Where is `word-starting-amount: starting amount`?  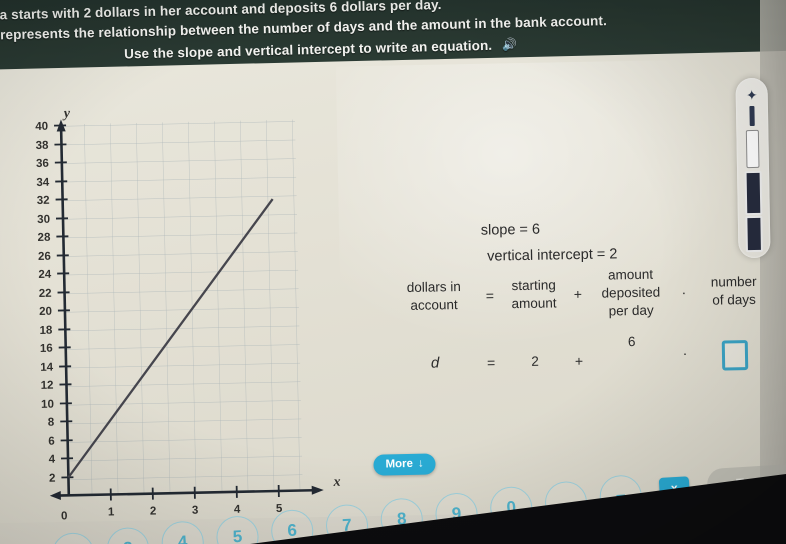
word-starting-amount: starting amount is located at coordinates (534, 294).